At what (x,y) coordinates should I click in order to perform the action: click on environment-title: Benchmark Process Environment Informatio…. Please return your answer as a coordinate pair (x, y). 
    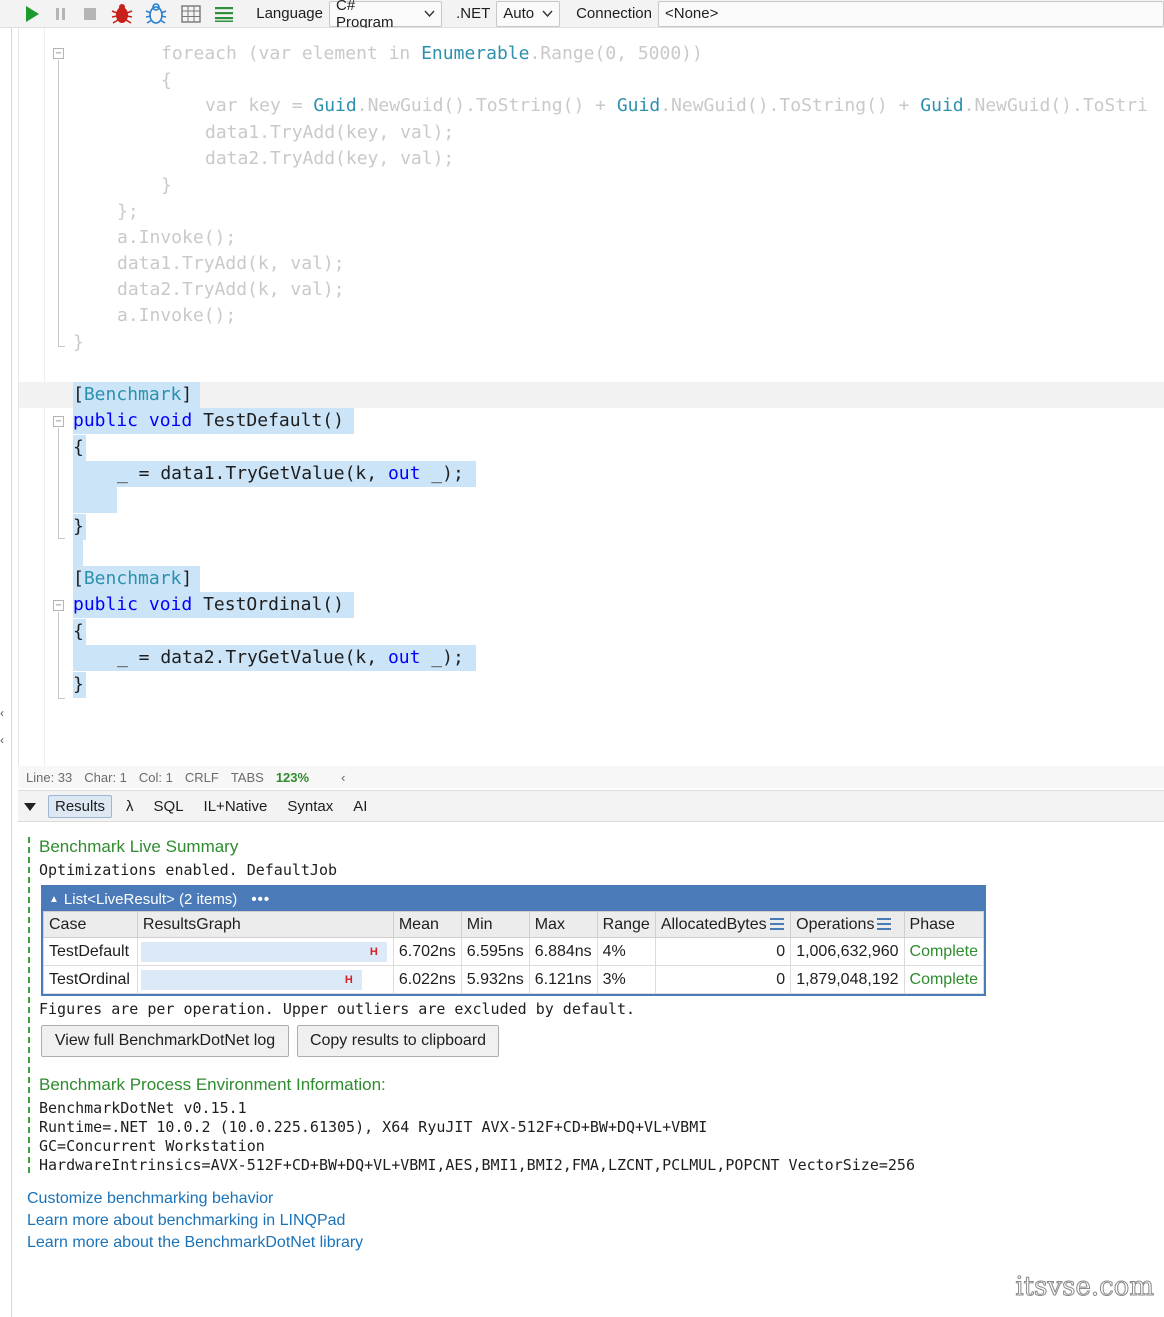
    Looking at the image, I should click on (212, 1084).